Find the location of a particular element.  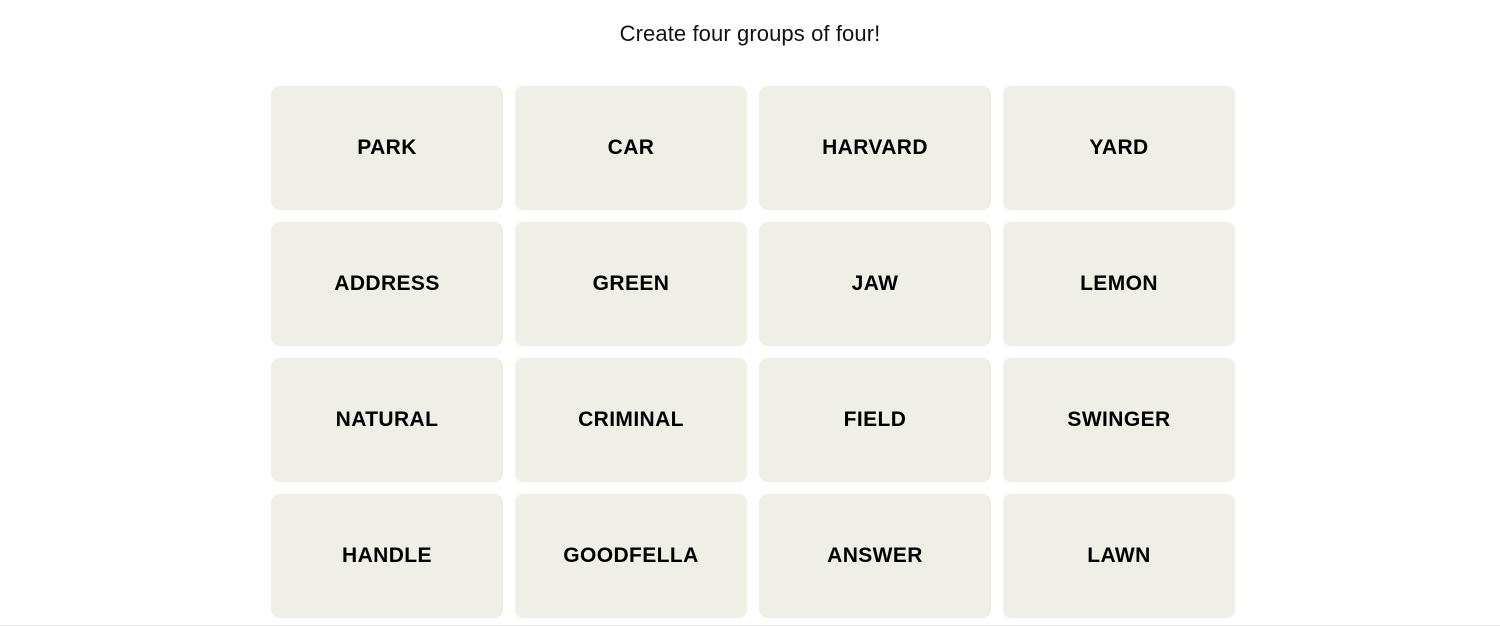

word-tile: CRIMINAL is located at coordinates (631, 420).